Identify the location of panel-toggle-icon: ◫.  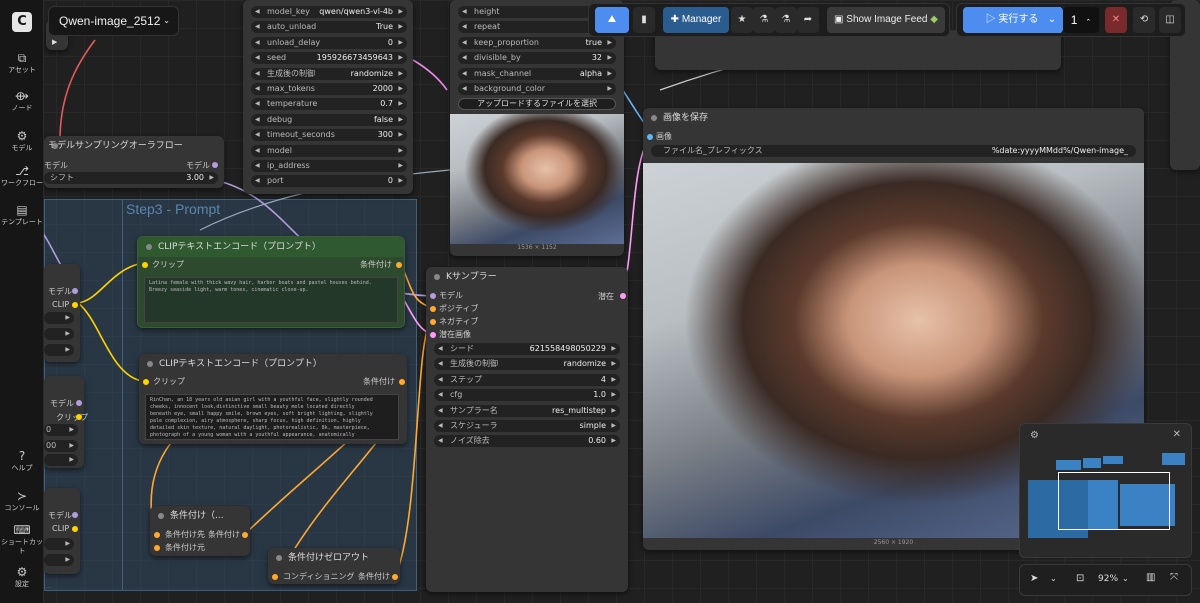
(1170, 20).